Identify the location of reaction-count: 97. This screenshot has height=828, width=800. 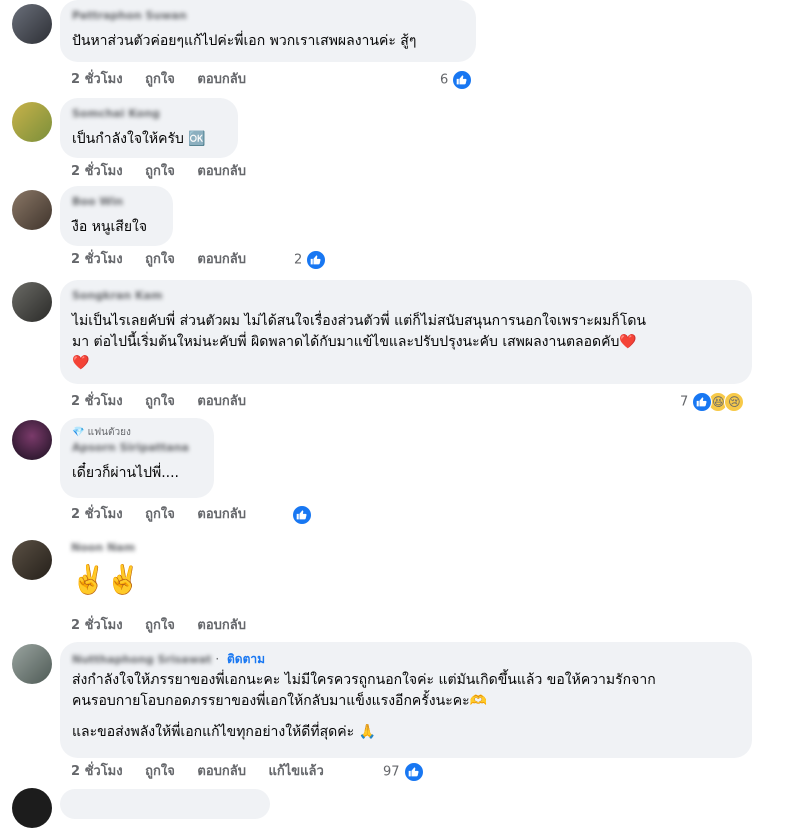
(391, 772).